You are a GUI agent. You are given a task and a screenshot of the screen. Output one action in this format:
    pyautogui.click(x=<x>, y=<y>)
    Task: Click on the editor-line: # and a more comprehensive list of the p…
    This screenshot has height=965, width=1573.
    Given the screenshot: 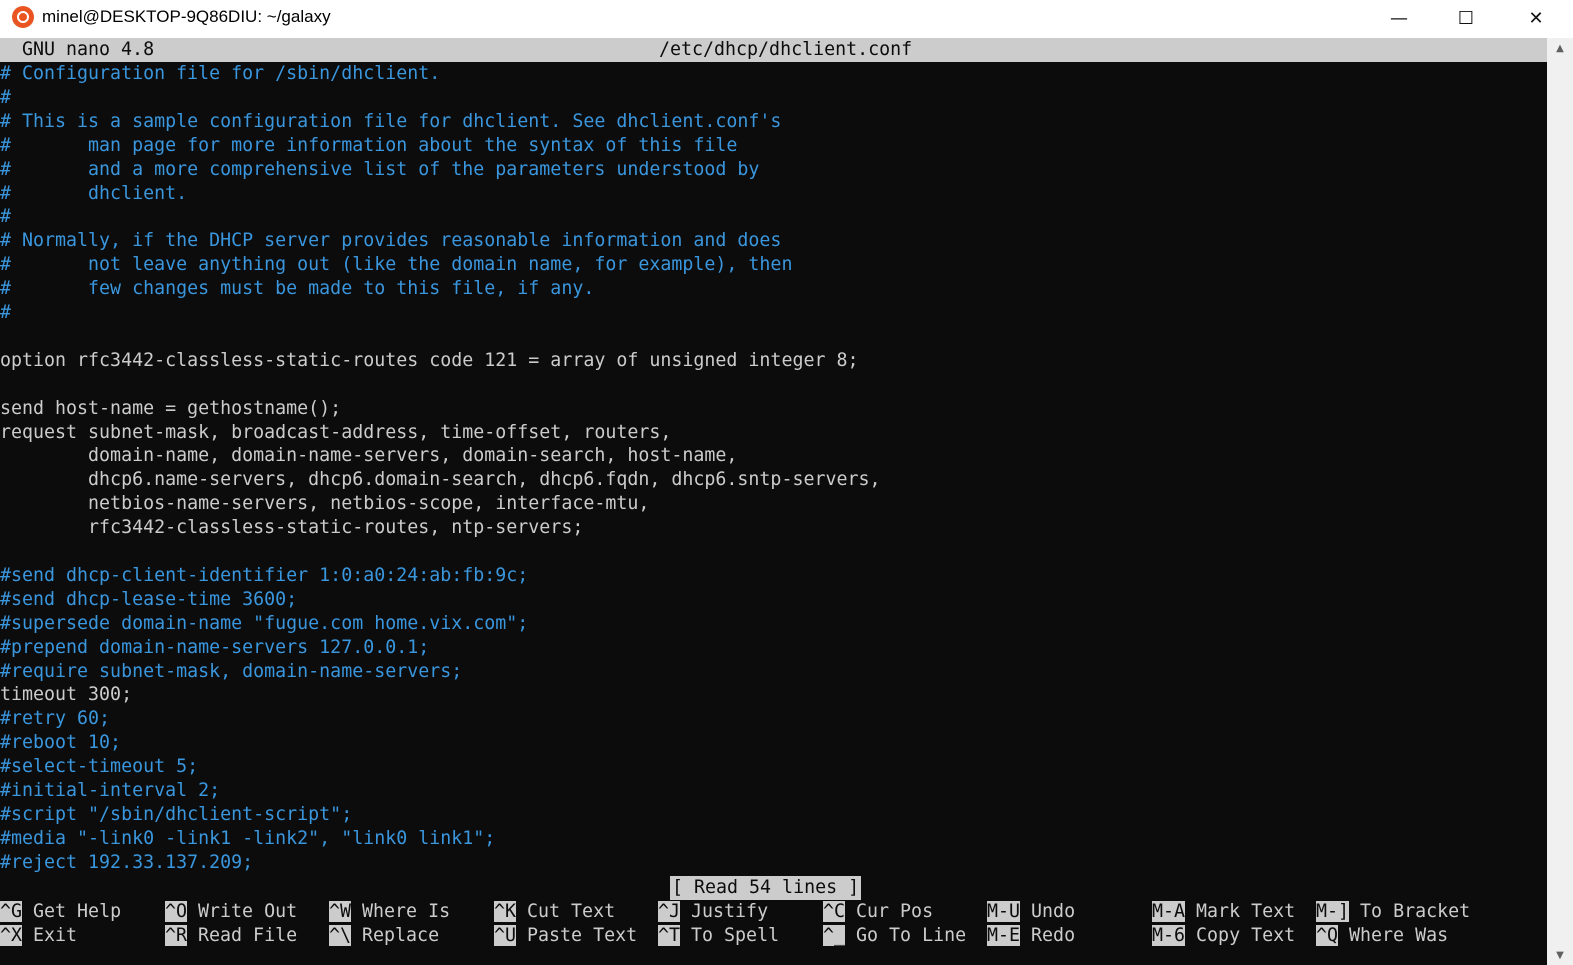 What is the action you would take?
    pyautogui.click(x=380, y=169)
    